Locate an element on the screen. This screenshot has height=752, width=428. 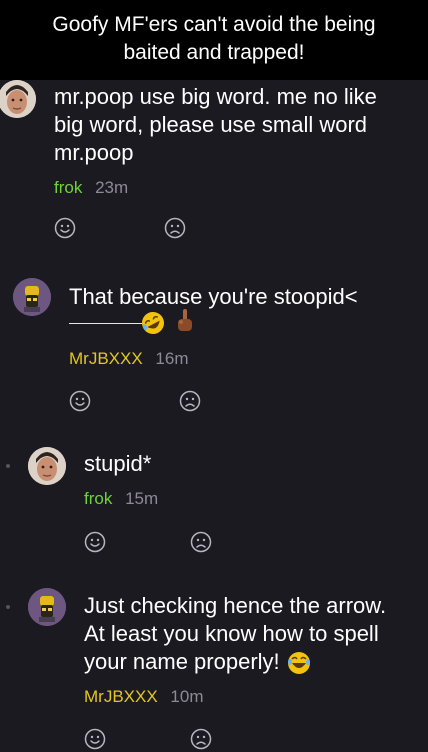
comment-meta: frok 15m is located at coordinates (121, 499).